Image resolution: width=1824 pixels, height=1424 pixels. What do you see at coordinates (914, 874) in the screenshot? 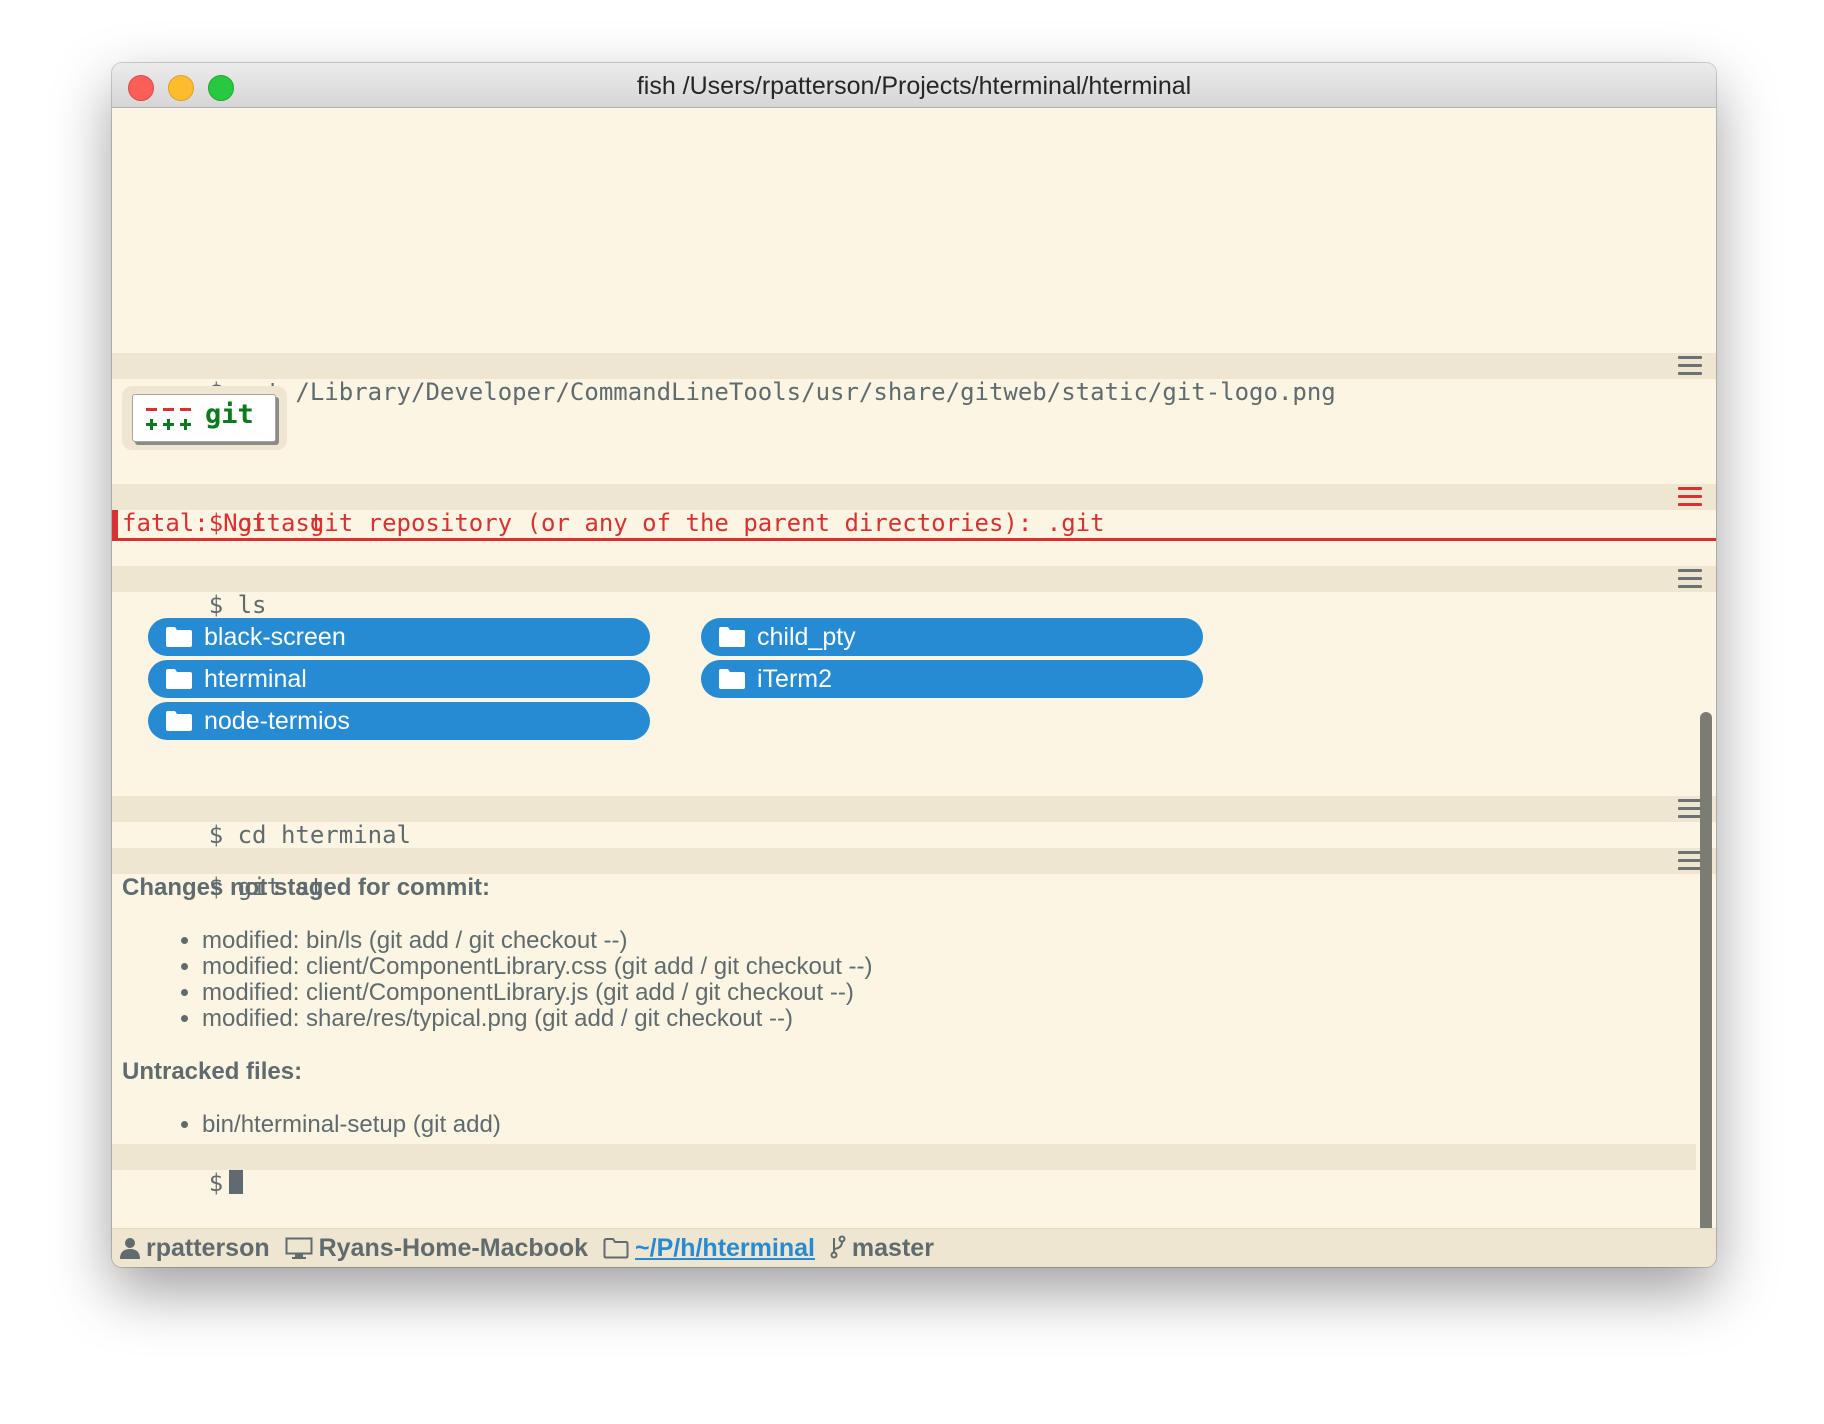
I see `command-line-git-status: $ git st` at bounding box center [914, 874].